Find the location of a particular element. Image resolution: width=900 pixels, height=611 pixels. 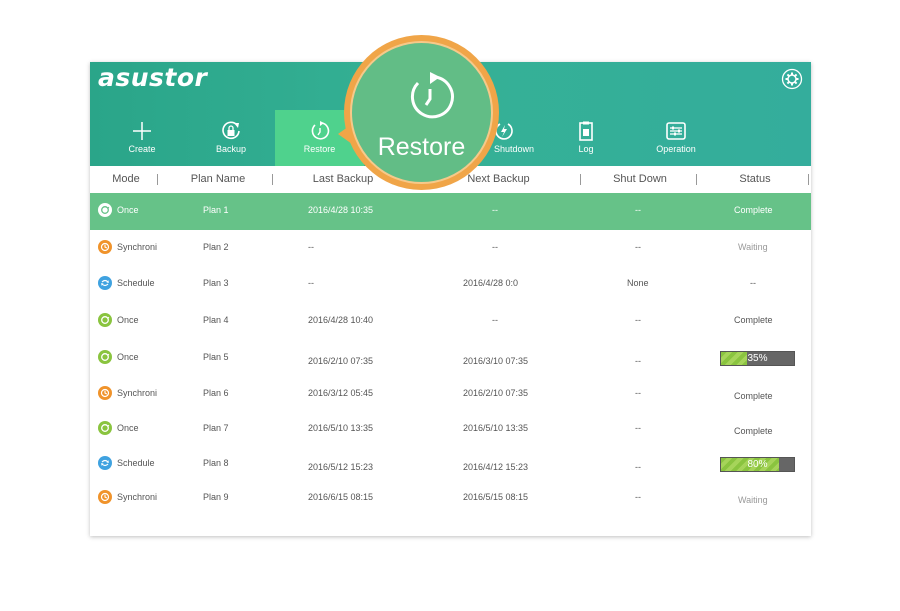

plan-name: Plan 8 is located at coordinates (216, 463).